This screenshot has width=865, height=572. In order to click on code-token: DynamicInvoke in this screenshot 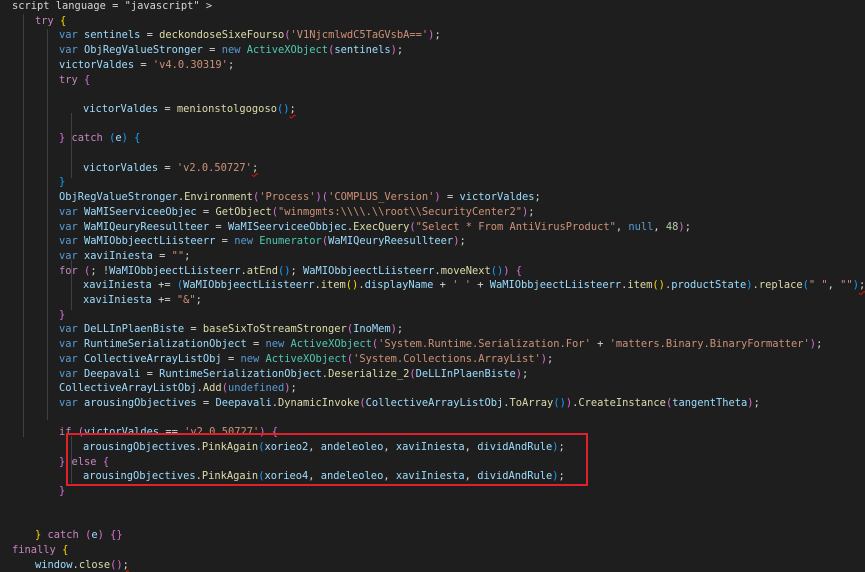, I will do `click(319, 402)`.